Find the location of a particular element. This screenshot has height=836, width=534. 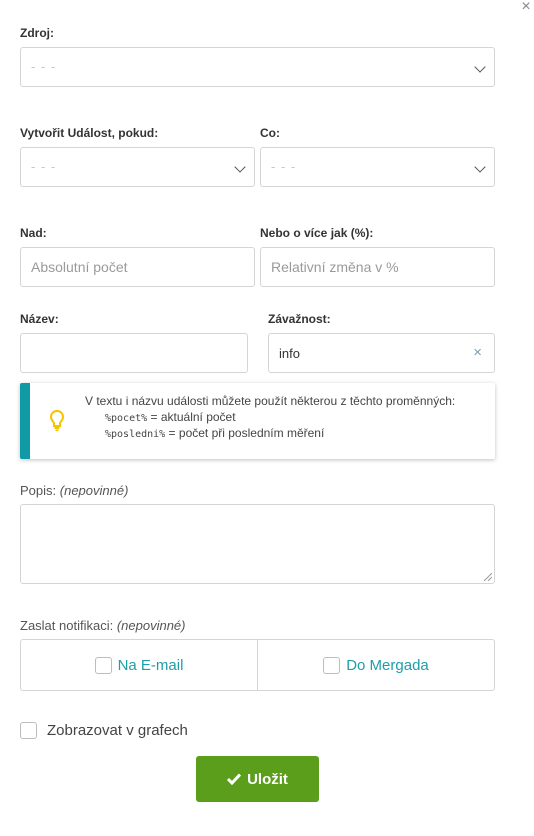

description-label-text: Popis: is located at coordinates (38, 490).